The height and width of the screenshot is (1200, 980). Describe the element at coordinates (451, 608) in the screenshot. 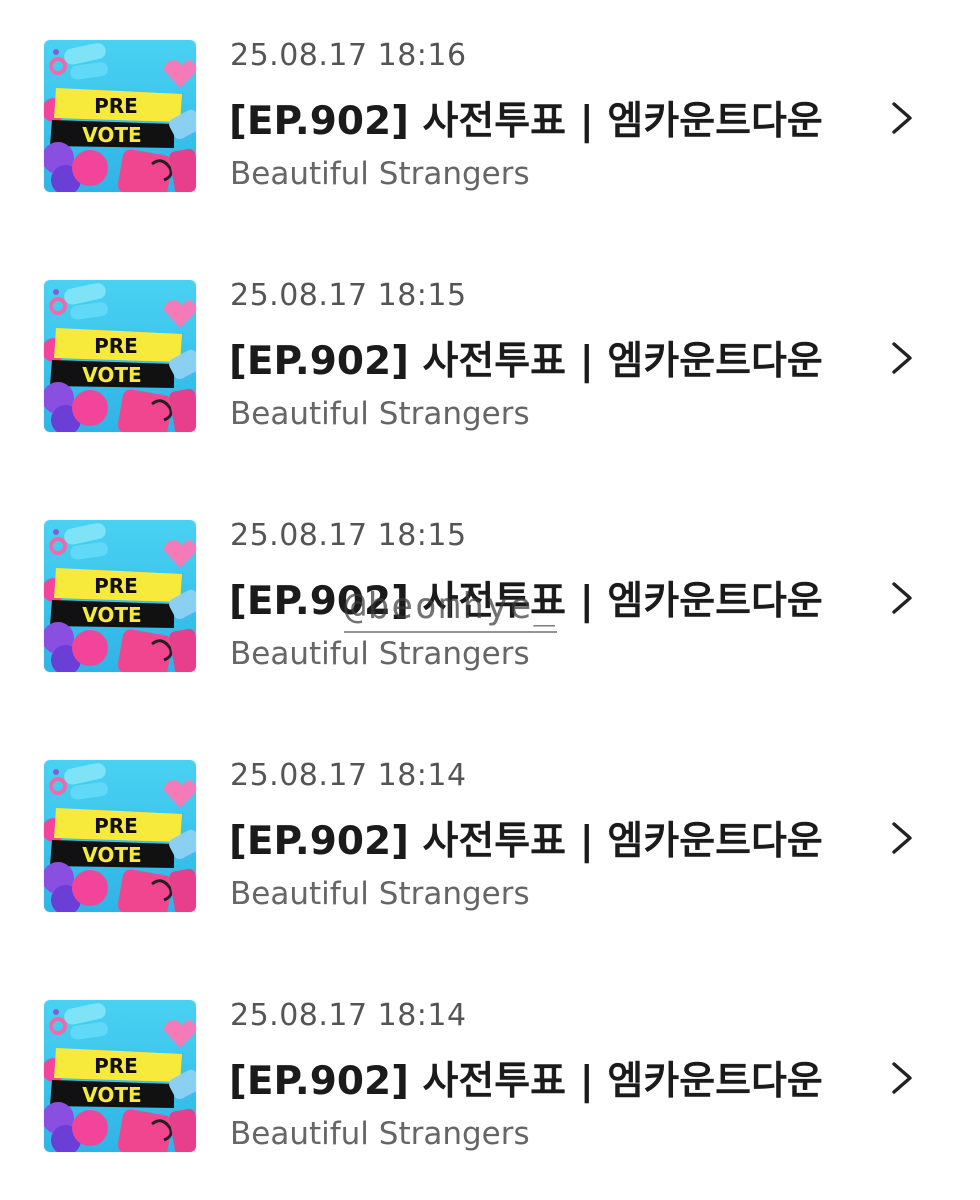

I see `watermark-text: @beomhye_` at that location.